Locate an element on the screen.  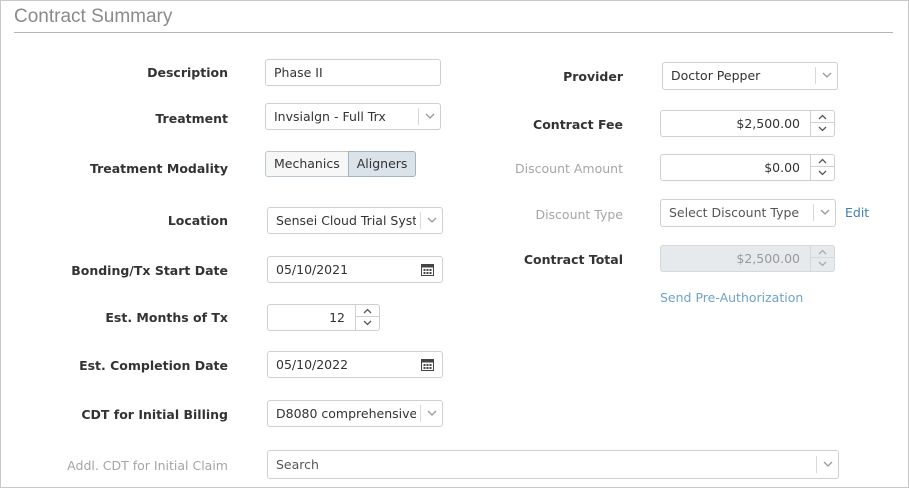
treatment-select: Invsialgn - Full Trx is located at coordinates (353, 116).